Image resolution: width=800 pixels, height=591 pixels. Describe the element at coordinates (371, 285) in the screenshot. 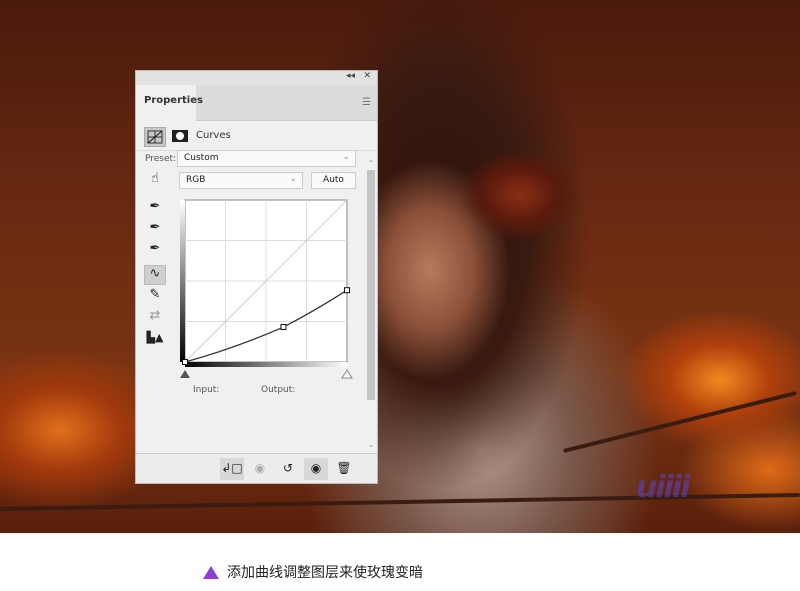

I see `scrollbar-thumb` at that location.